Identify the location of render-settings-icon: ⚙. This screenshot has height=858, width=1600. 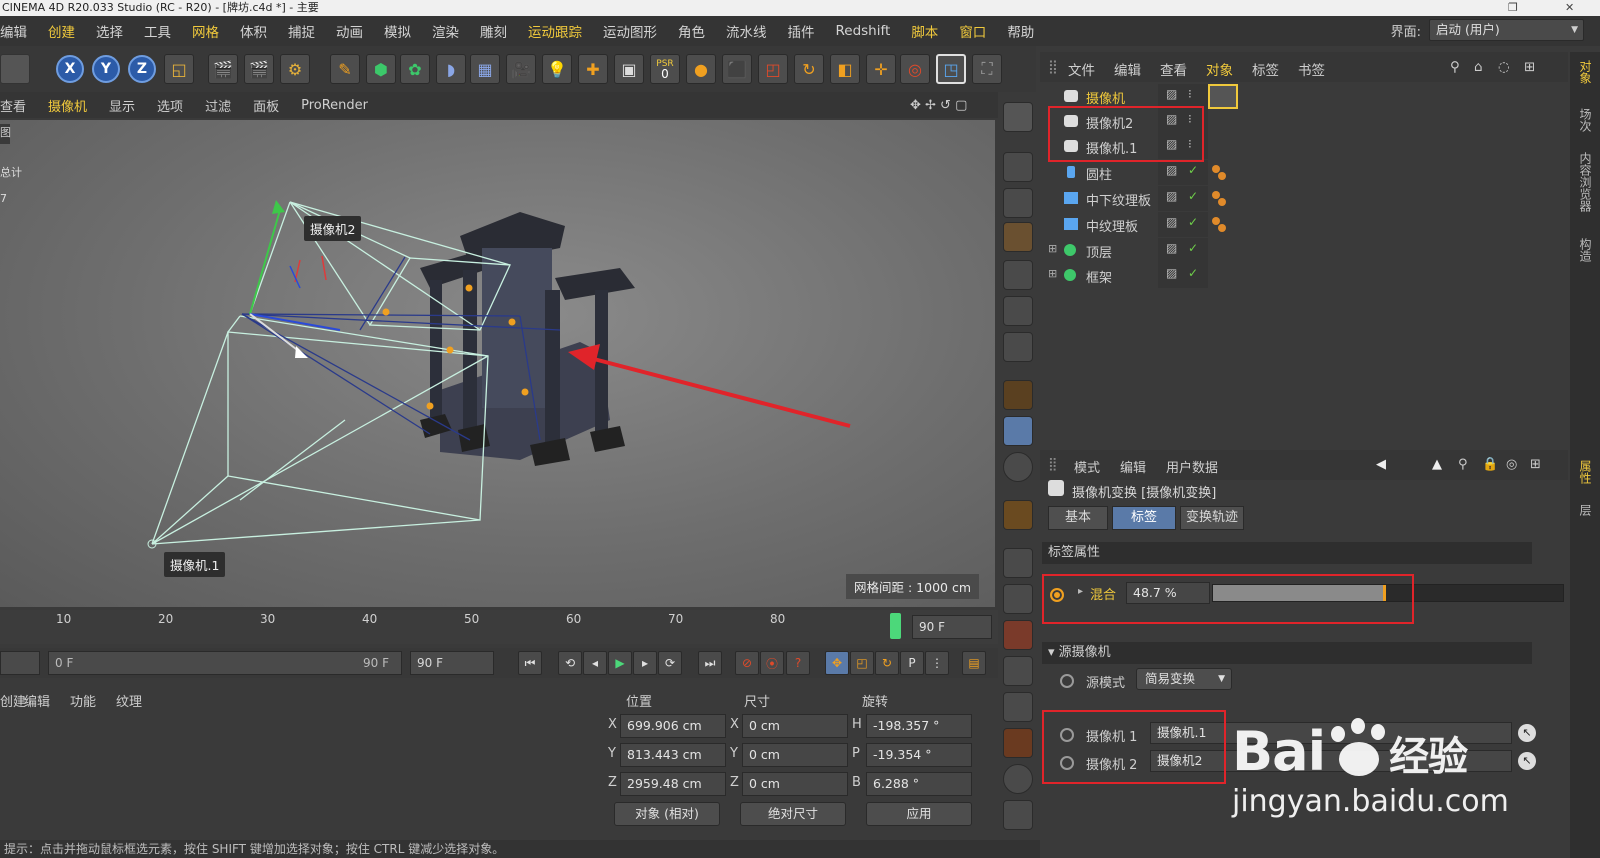
(295, 69).